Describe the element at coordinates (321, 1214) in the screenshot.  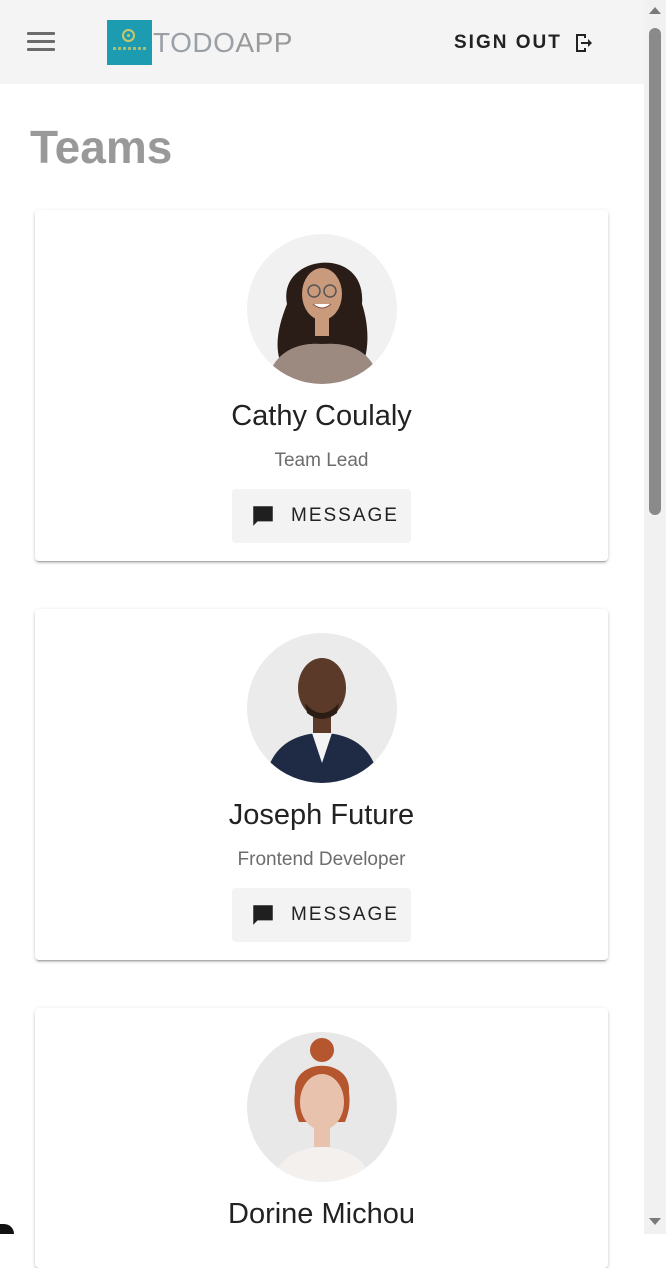
I see `member-name: Dorine Michou` at that location.